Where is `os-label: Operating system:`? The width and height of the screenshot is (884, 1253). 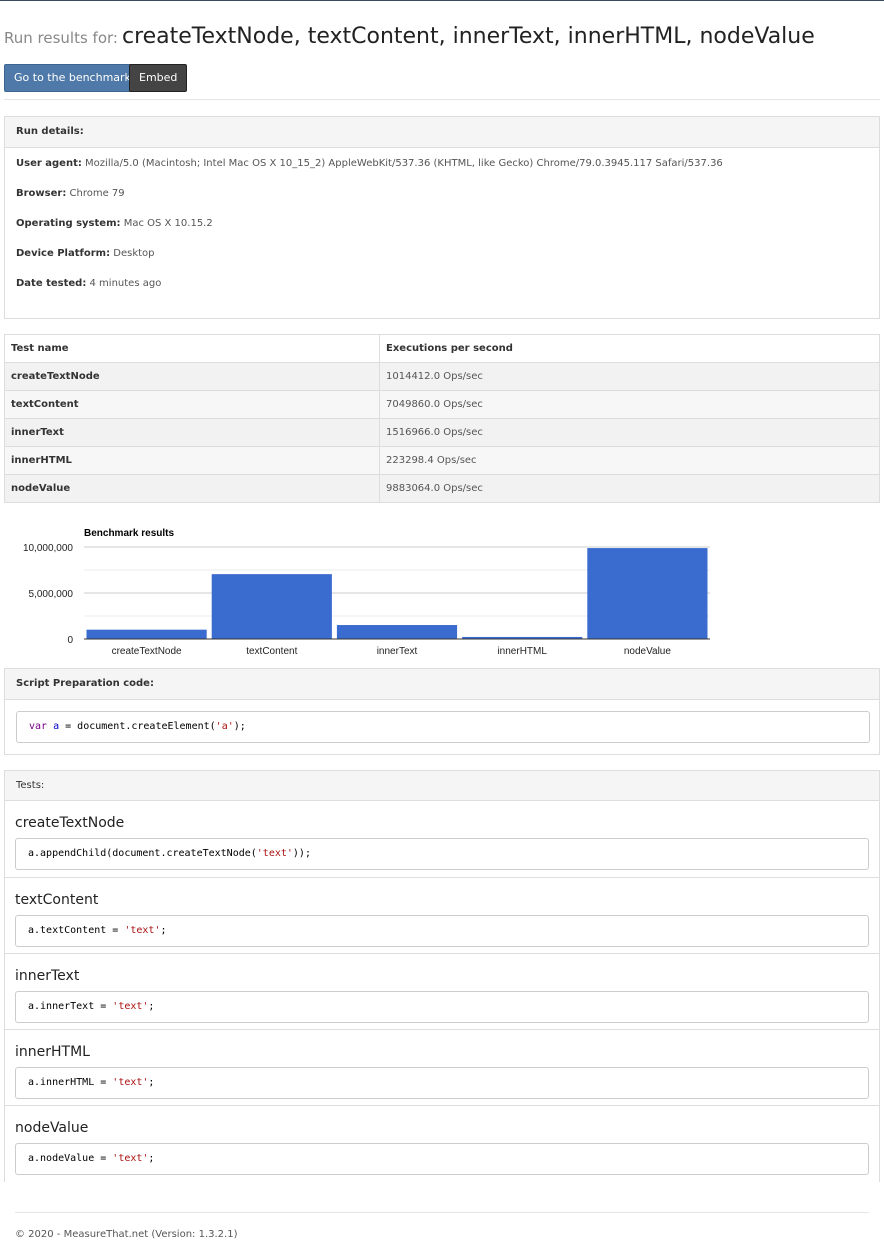 os-label: Operating system: is located at coordinates (68, 223).